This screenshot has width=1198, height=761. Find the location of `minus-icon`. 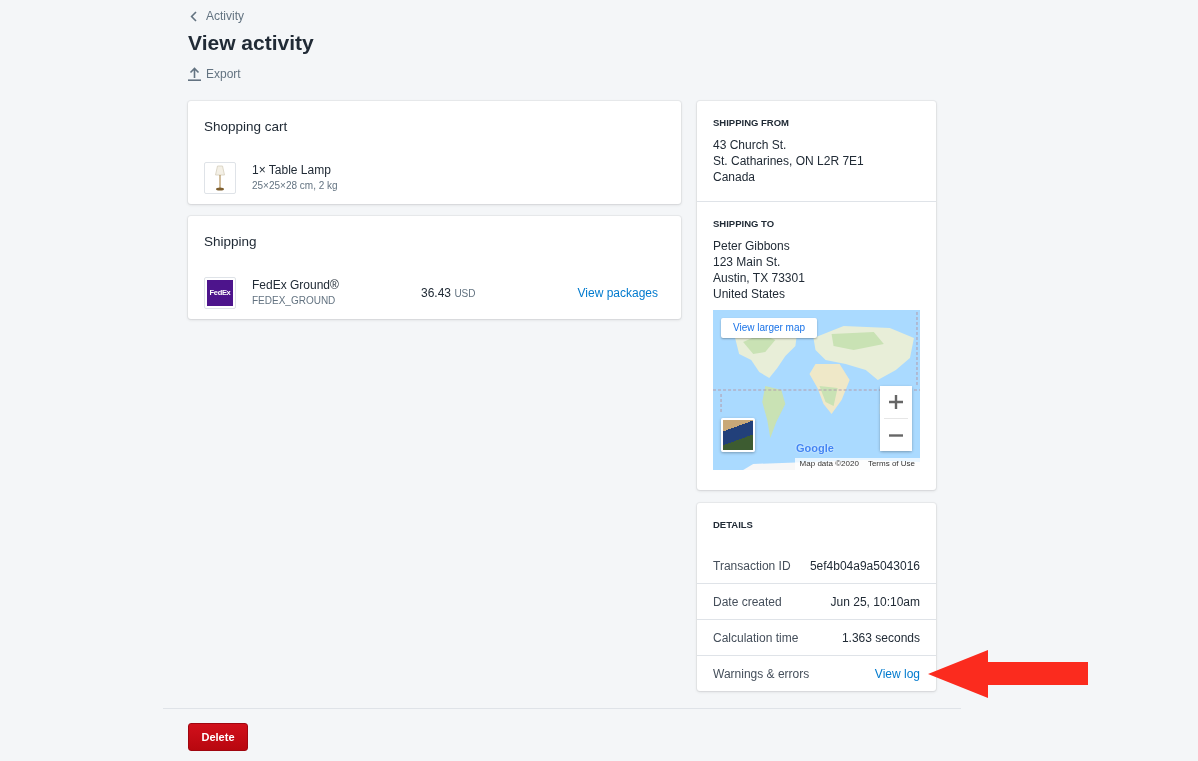

minus-icon is located at coordinates (896, 435).